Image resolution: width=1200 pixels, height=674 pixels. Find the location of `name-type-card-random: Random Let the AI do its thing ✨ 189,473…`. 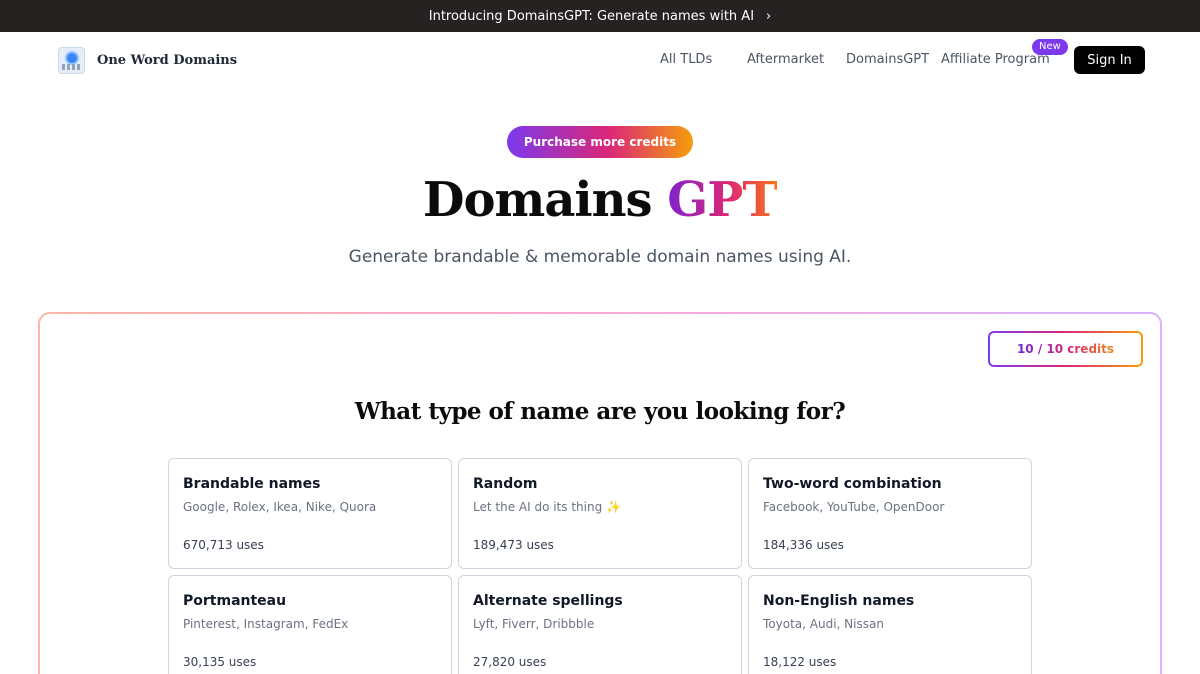

name-type-card-random: Random Let the AI do its thing ✨ 189,473… is located at coordinates (600, 513).